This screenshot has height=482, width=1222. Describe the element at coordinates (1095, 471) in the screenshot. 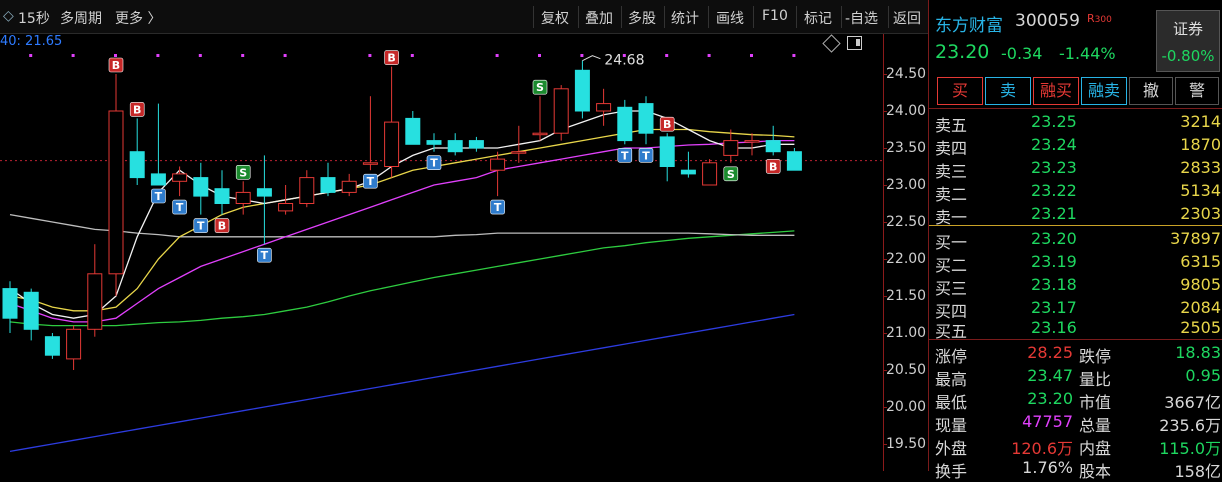

I see `stat-label: 股本` at that location.